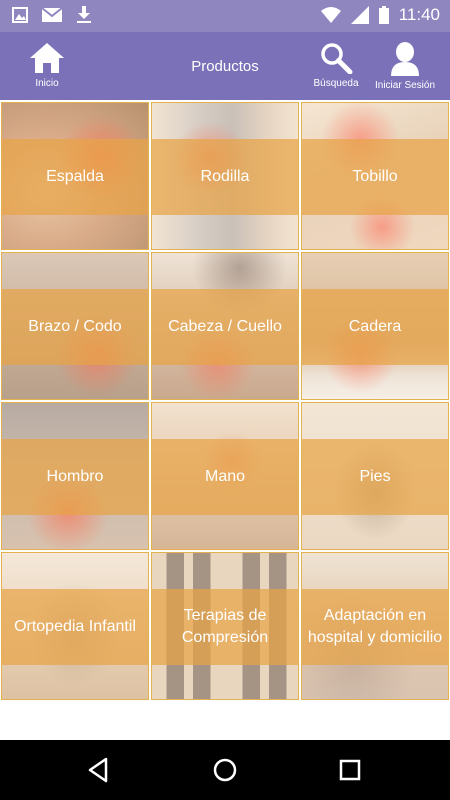  I want to click on download-icon, so click(84, 14).